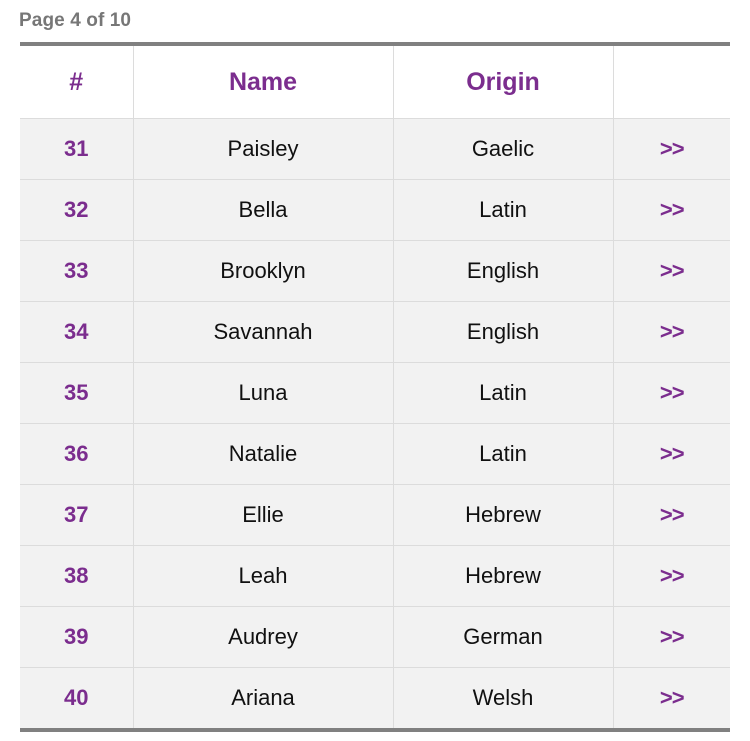 The width and height of the screenshot is (750, 741). I want to click on cell-number: 37, so click(77, 515).